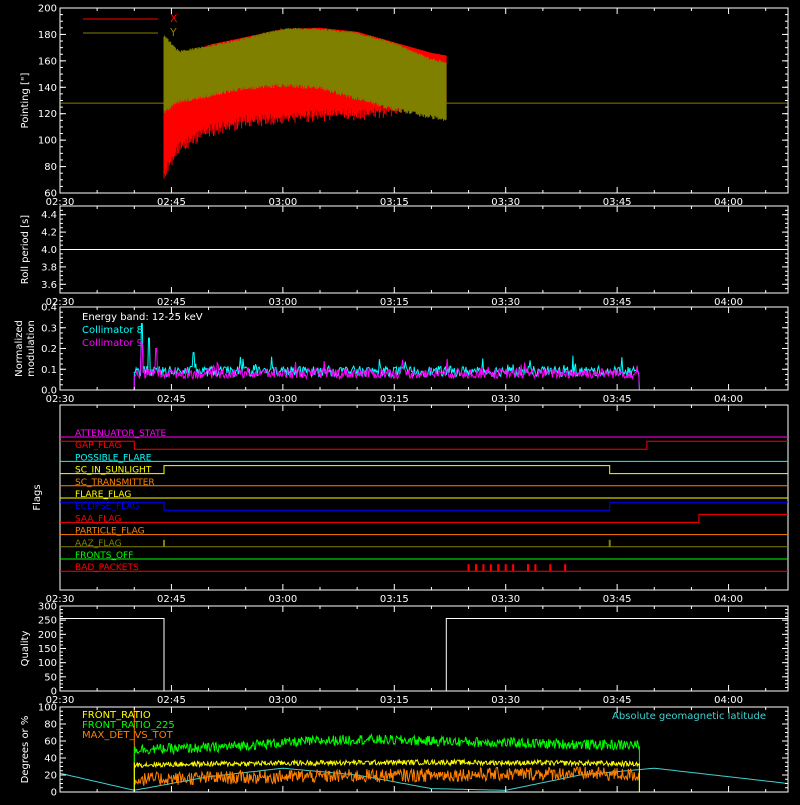 The image size is (800, 805). I want to click on flag-attenuator-state: ATTENUATOR_STATE, so click(424, 434).